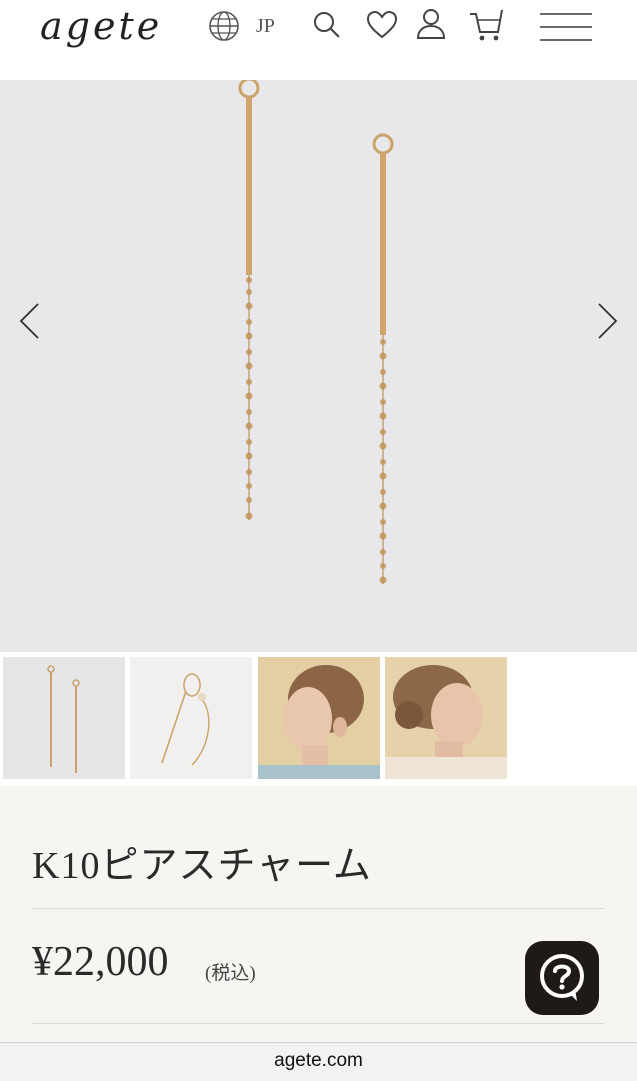 This screenshot has width=637, height=1081. I want to click on cart-icon, so click(486, 25).